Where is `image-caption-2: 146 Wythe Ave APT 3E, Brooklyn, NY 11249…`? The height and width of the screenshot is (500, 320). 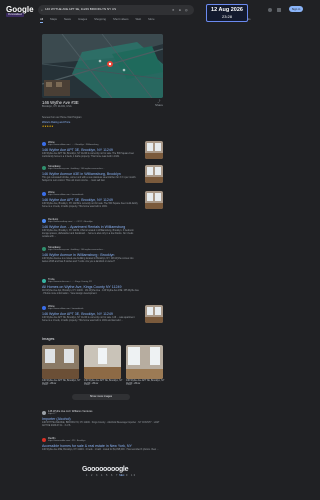 image-caption-2: 146 Wythe Ave APT 3E, Brooklyn, NY 11249… is located at coordinates (104, 383).